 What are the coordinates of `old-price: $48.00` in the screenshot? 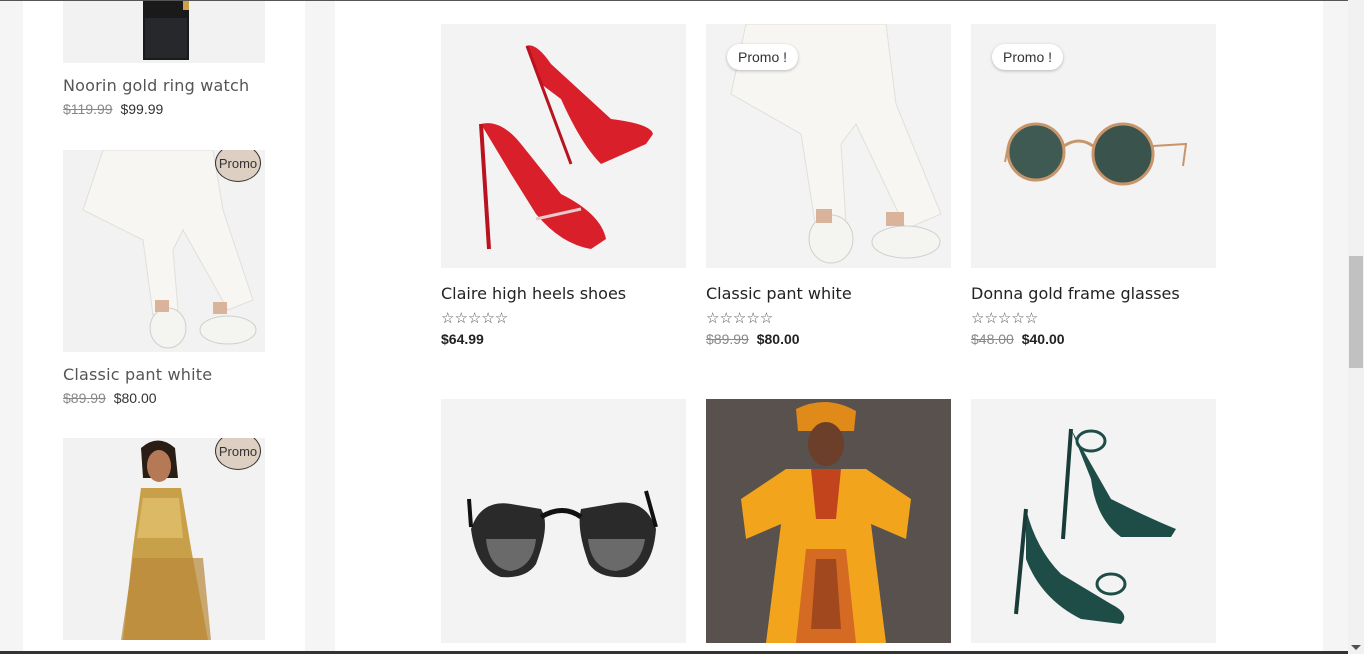 It's located at (992, 339).